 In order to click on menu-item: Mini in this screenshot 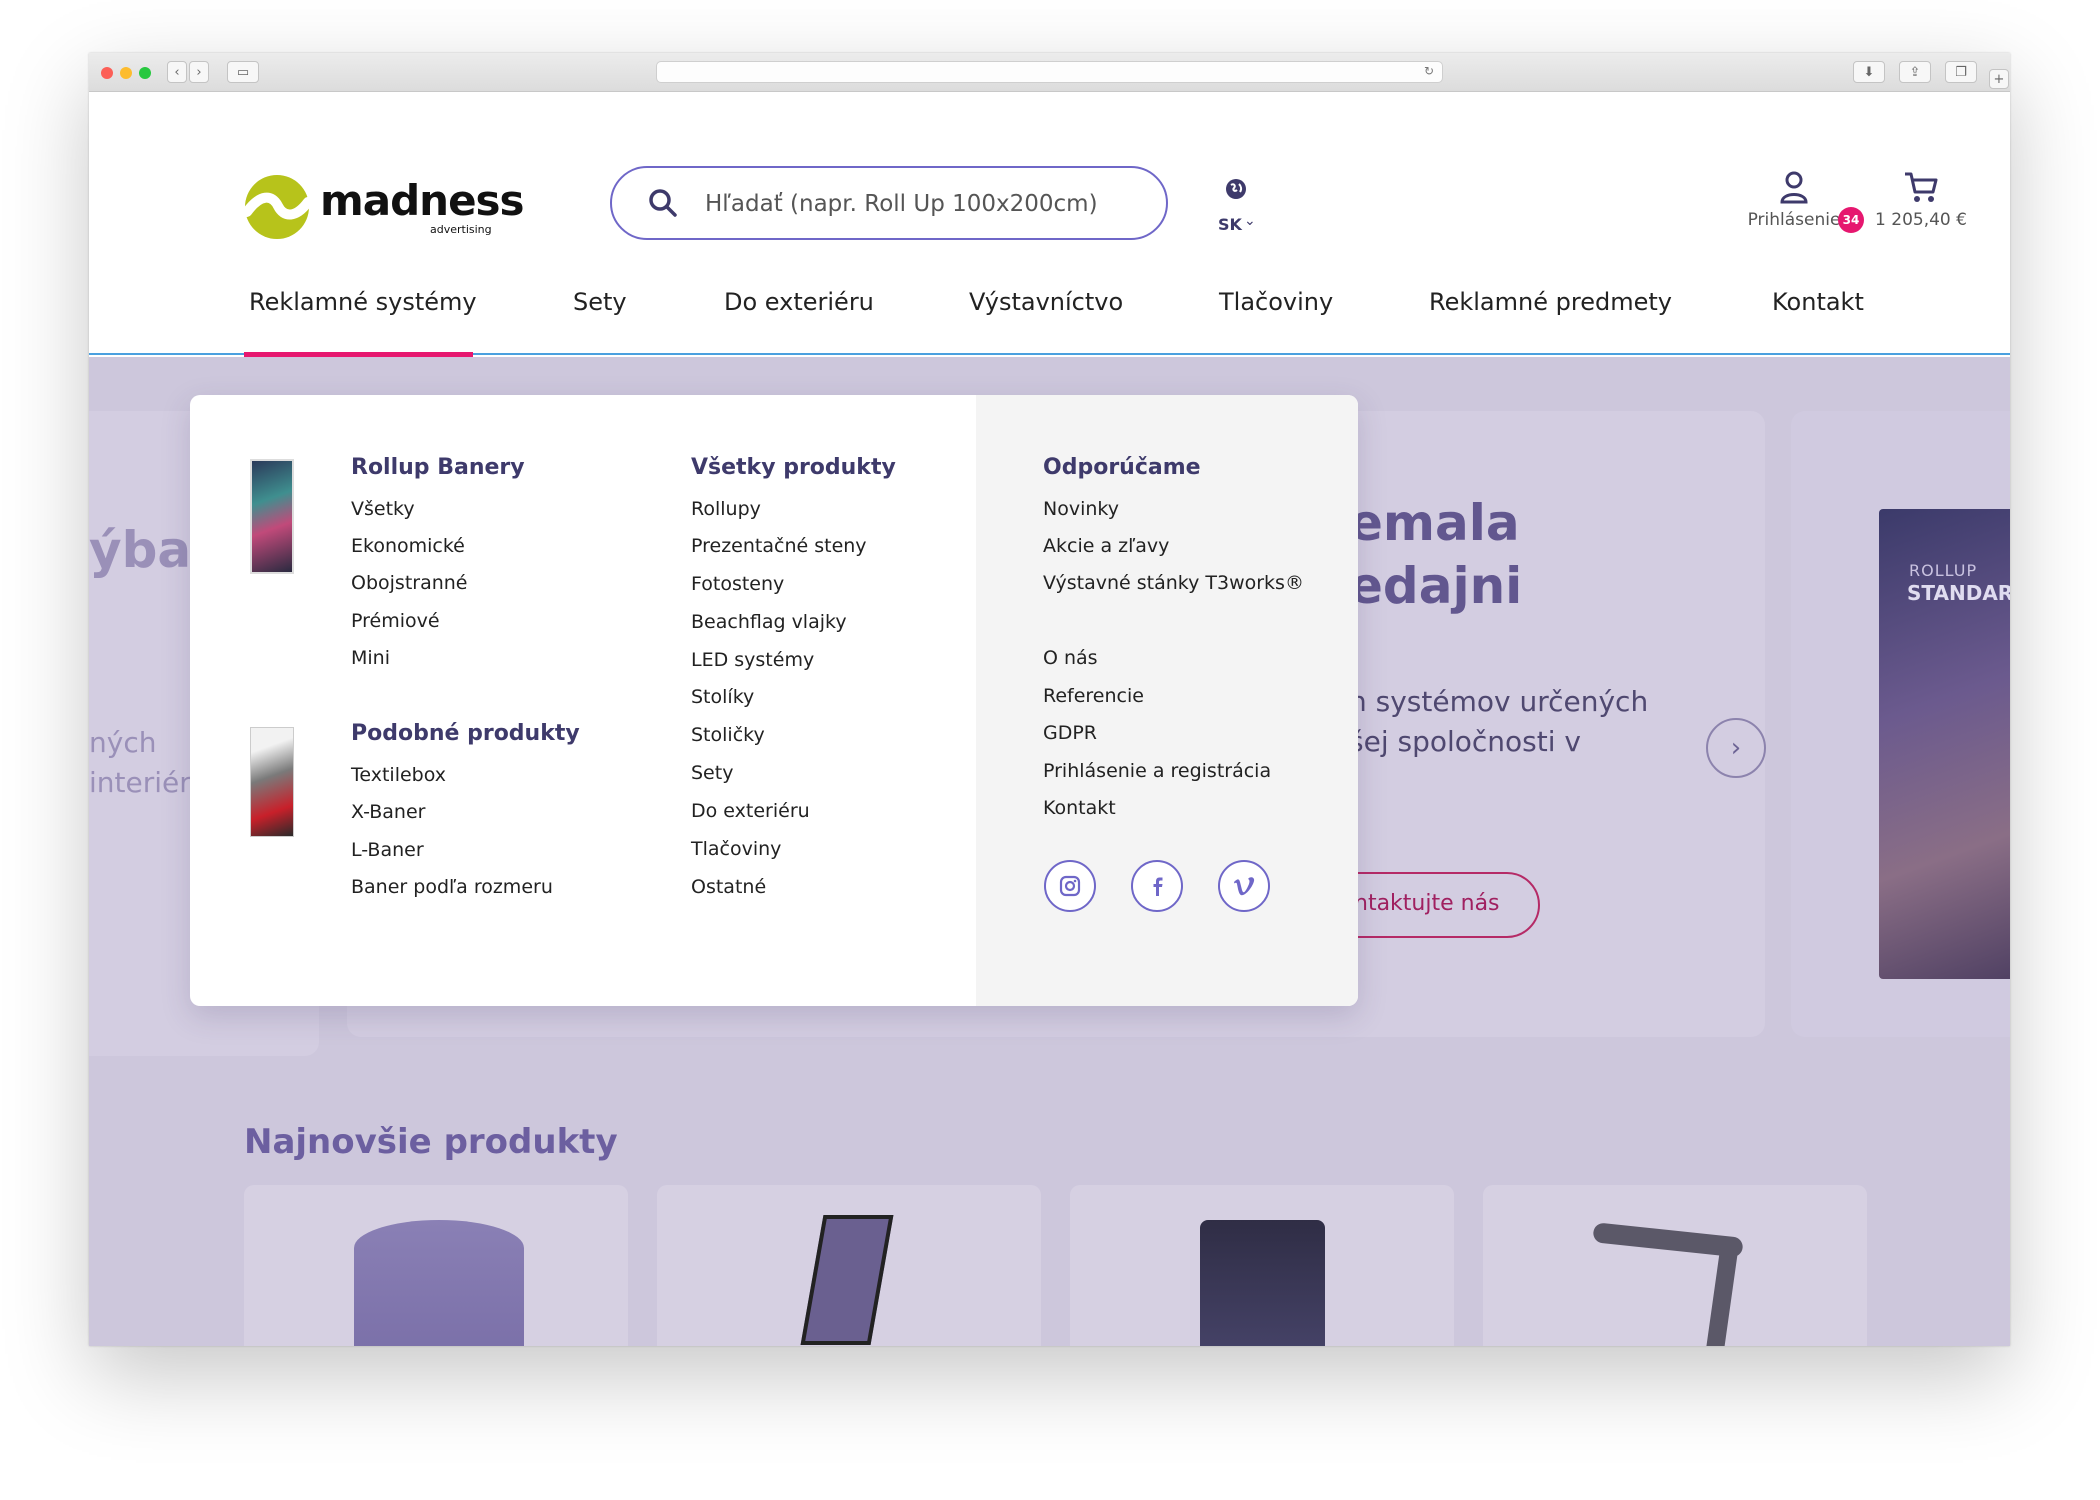, I will do `click(370, 658)`.